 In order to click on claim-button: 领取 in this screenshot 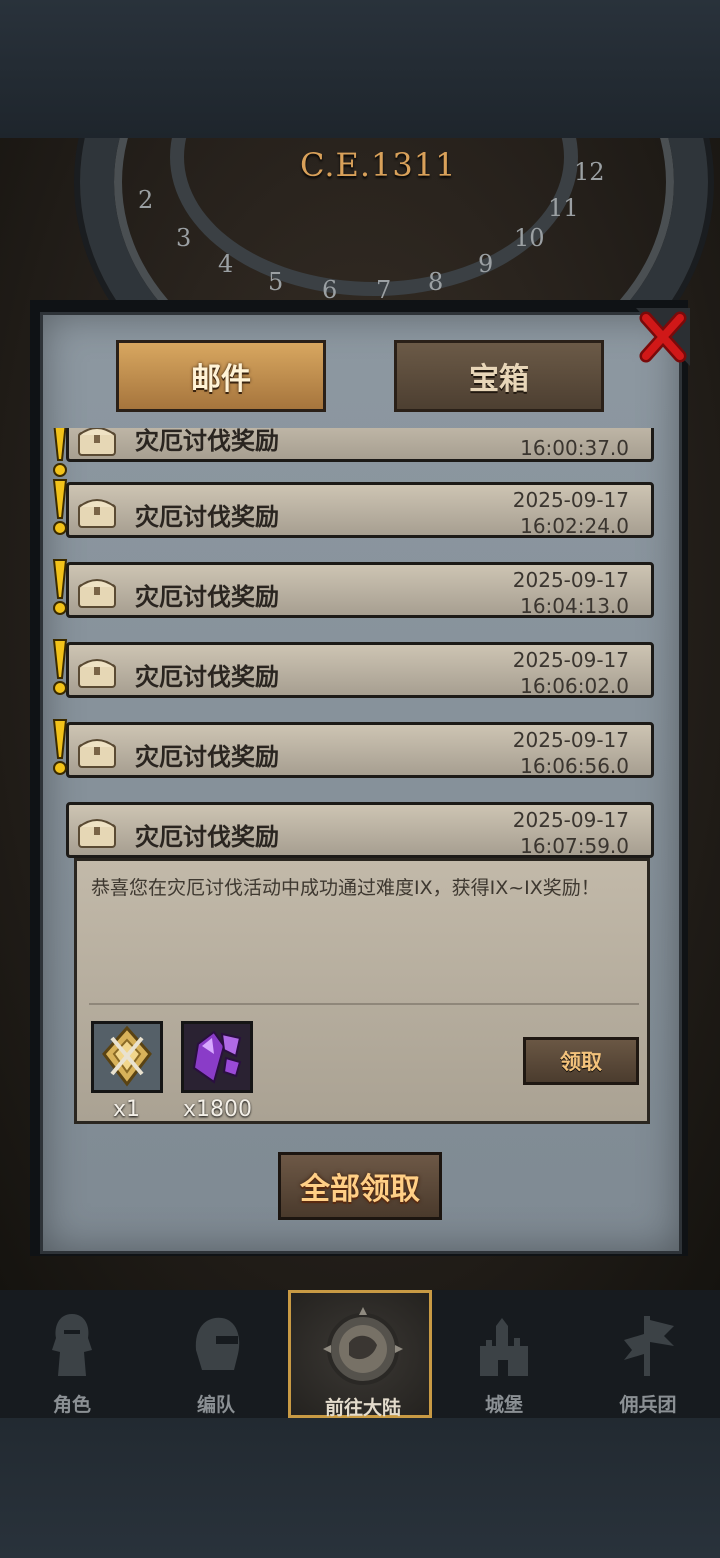, I will do `click(581, 1061)`.